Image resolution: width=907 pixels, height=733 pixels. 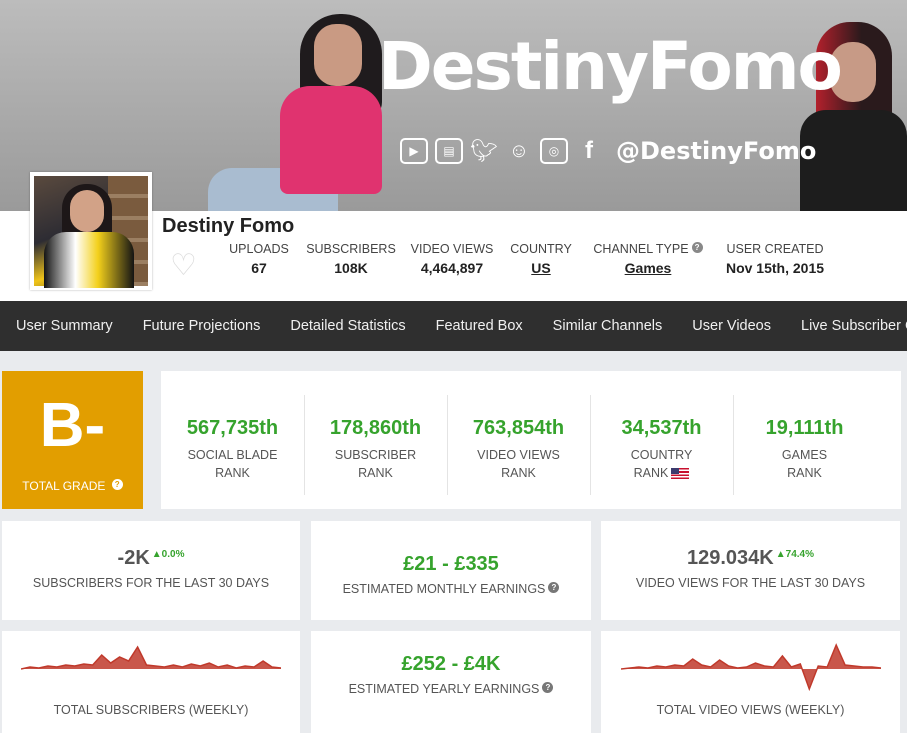 I want to click on favorite-heart-icon: ♡, so click(x=183, y=265).